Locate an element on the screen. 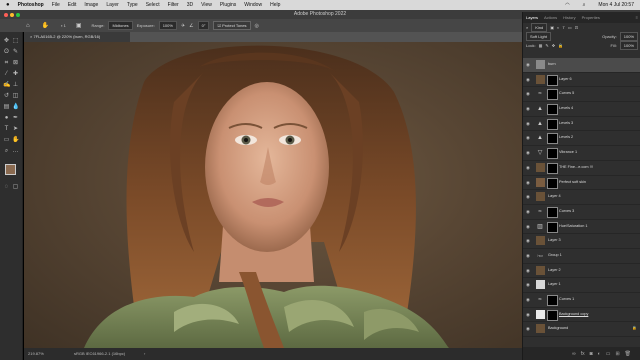  screen-mode-icon: ▢ is located at coordinates (15, 187).